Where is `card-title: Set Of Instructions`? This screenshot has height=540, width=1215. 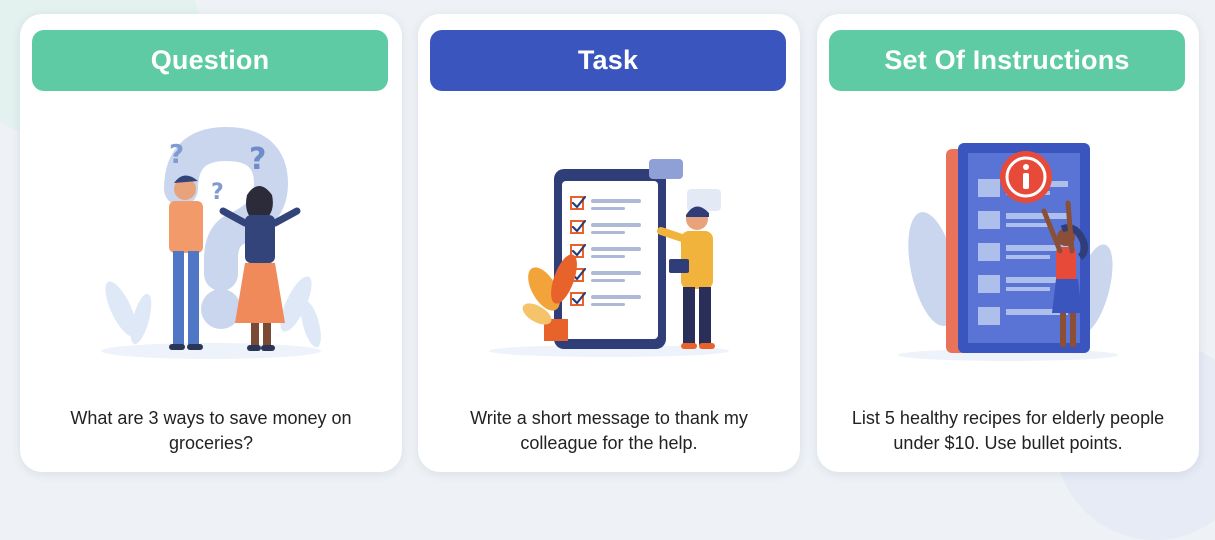 card-title: Set Of Instructions is located at coordinates (1007, 60).